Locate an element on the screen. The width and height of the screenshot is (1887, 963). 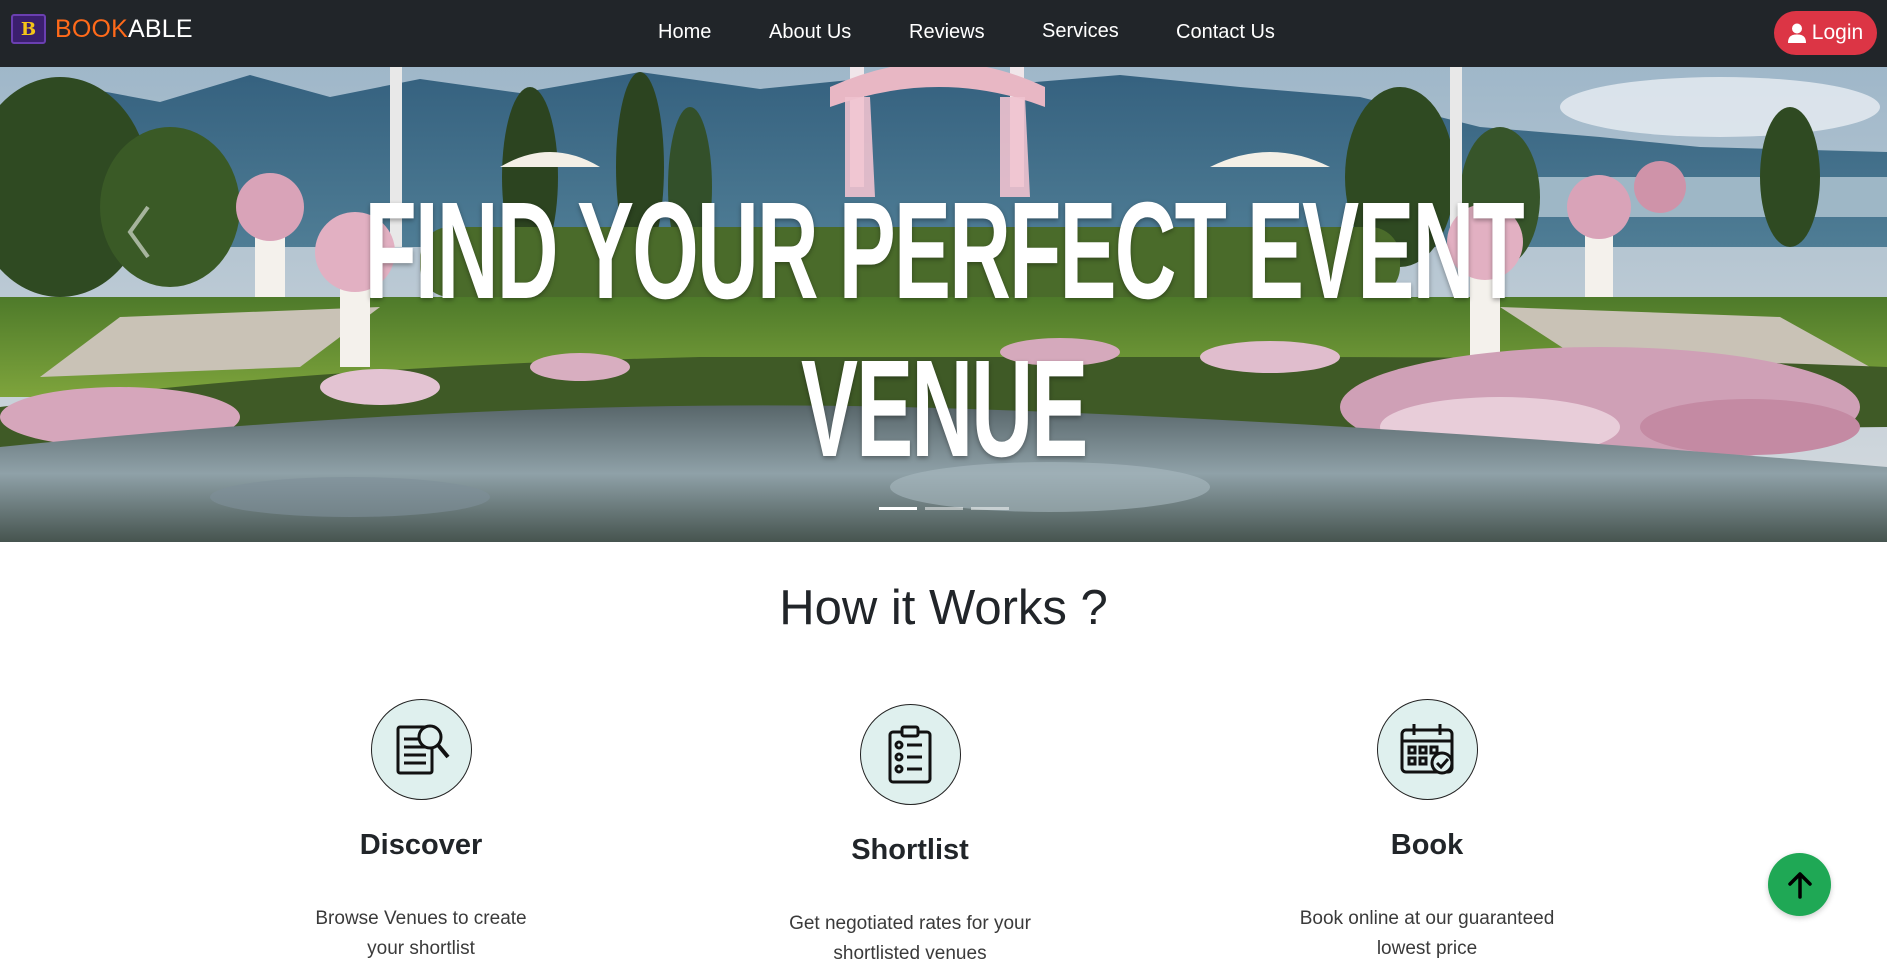
step-shortlist-desc-line1: Get negotiated rates for your is located at coordinates (910, 923).